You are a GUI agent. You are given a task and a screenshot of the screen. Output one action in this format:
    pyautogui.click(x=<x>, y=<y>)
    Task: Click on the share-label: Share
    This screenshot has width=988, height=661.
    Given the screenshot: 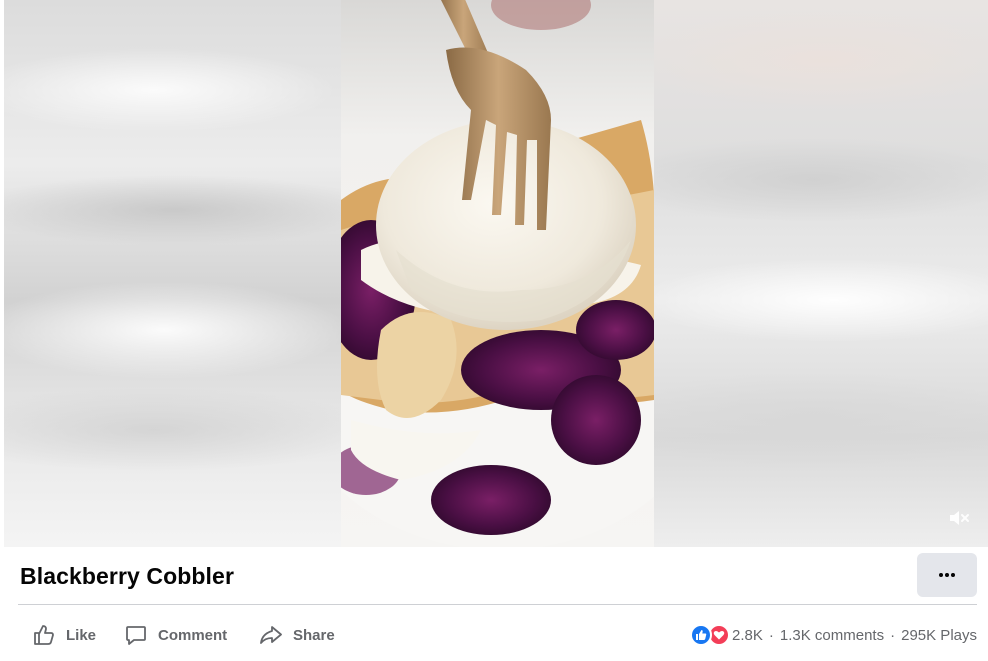 What is the action you would take?
    pyautogui.click(x=314, y=635)
    